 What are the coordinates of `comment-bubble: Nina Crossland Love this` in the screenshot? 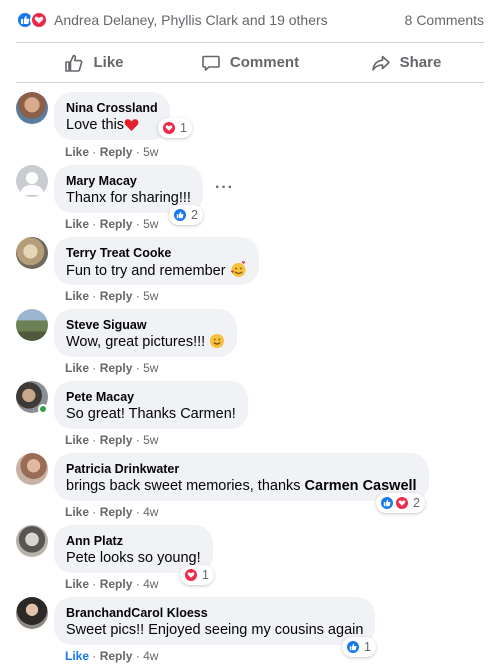 It's located at (112, 116).